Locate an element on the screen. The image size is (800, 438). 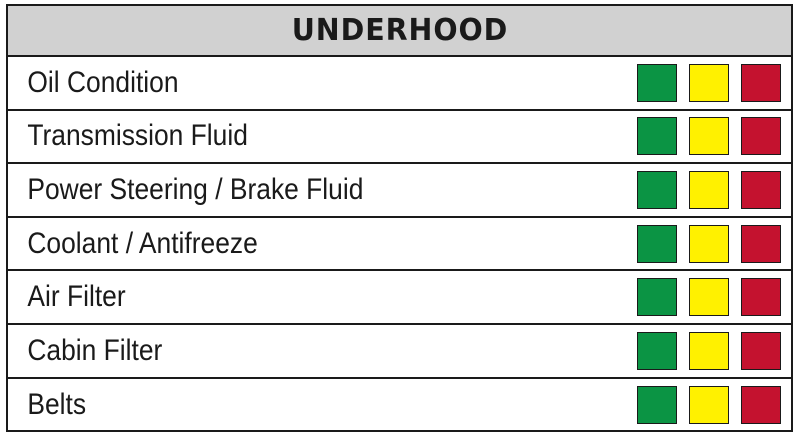
checklist-row: Coolant / Antifreeze is located at coordinates (399, 245).